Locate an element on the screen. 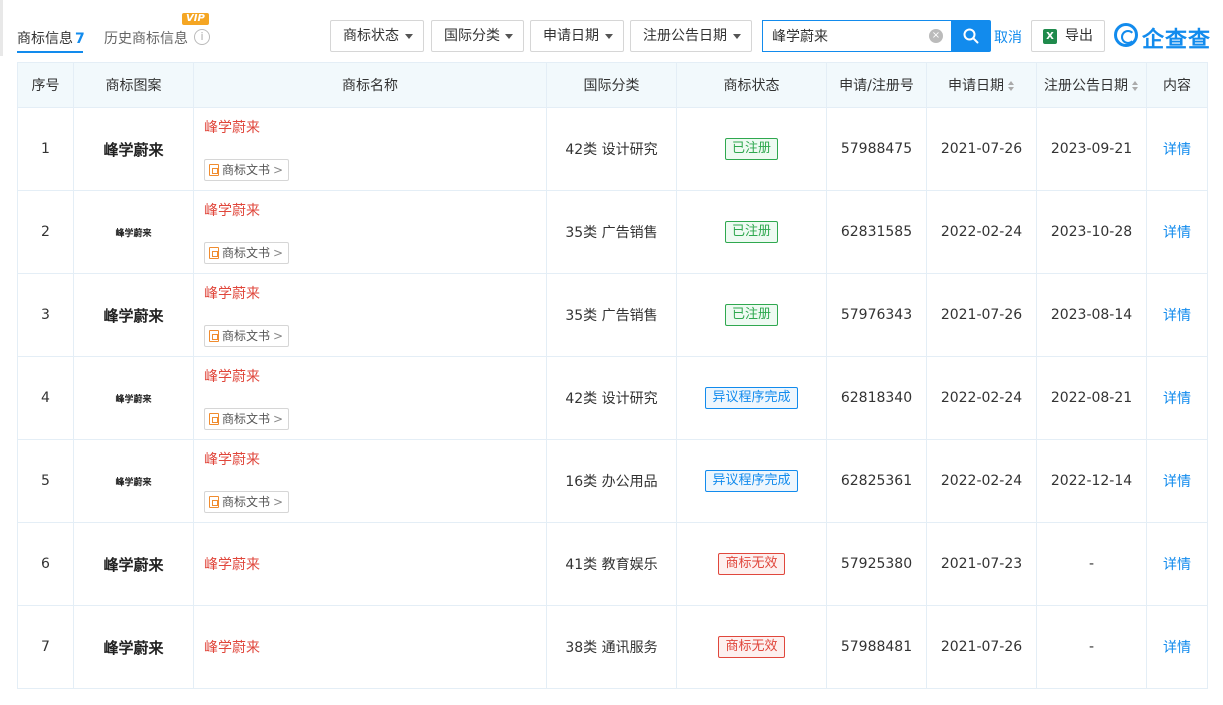 This screenshot has width=1223, height=705. header-reg-no: 申请/注册号 is located at coordinates (876, 85).